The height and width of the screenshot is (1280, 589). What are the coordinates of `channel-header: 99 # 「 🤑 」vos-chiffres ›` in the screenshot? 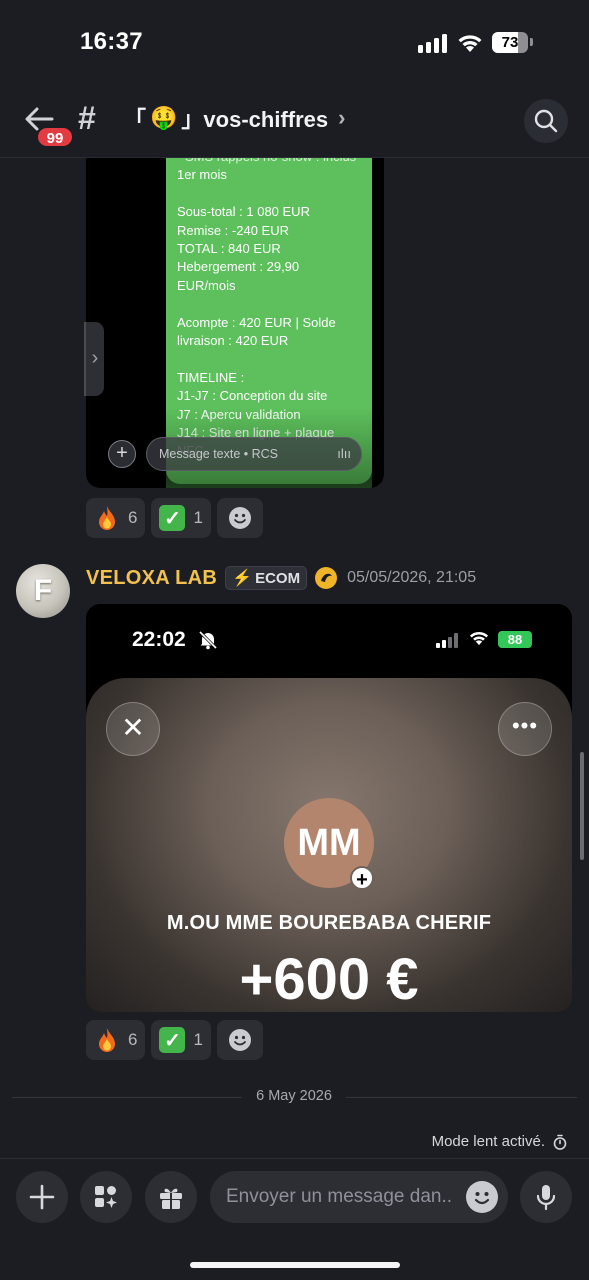 It's located at (294, 119).